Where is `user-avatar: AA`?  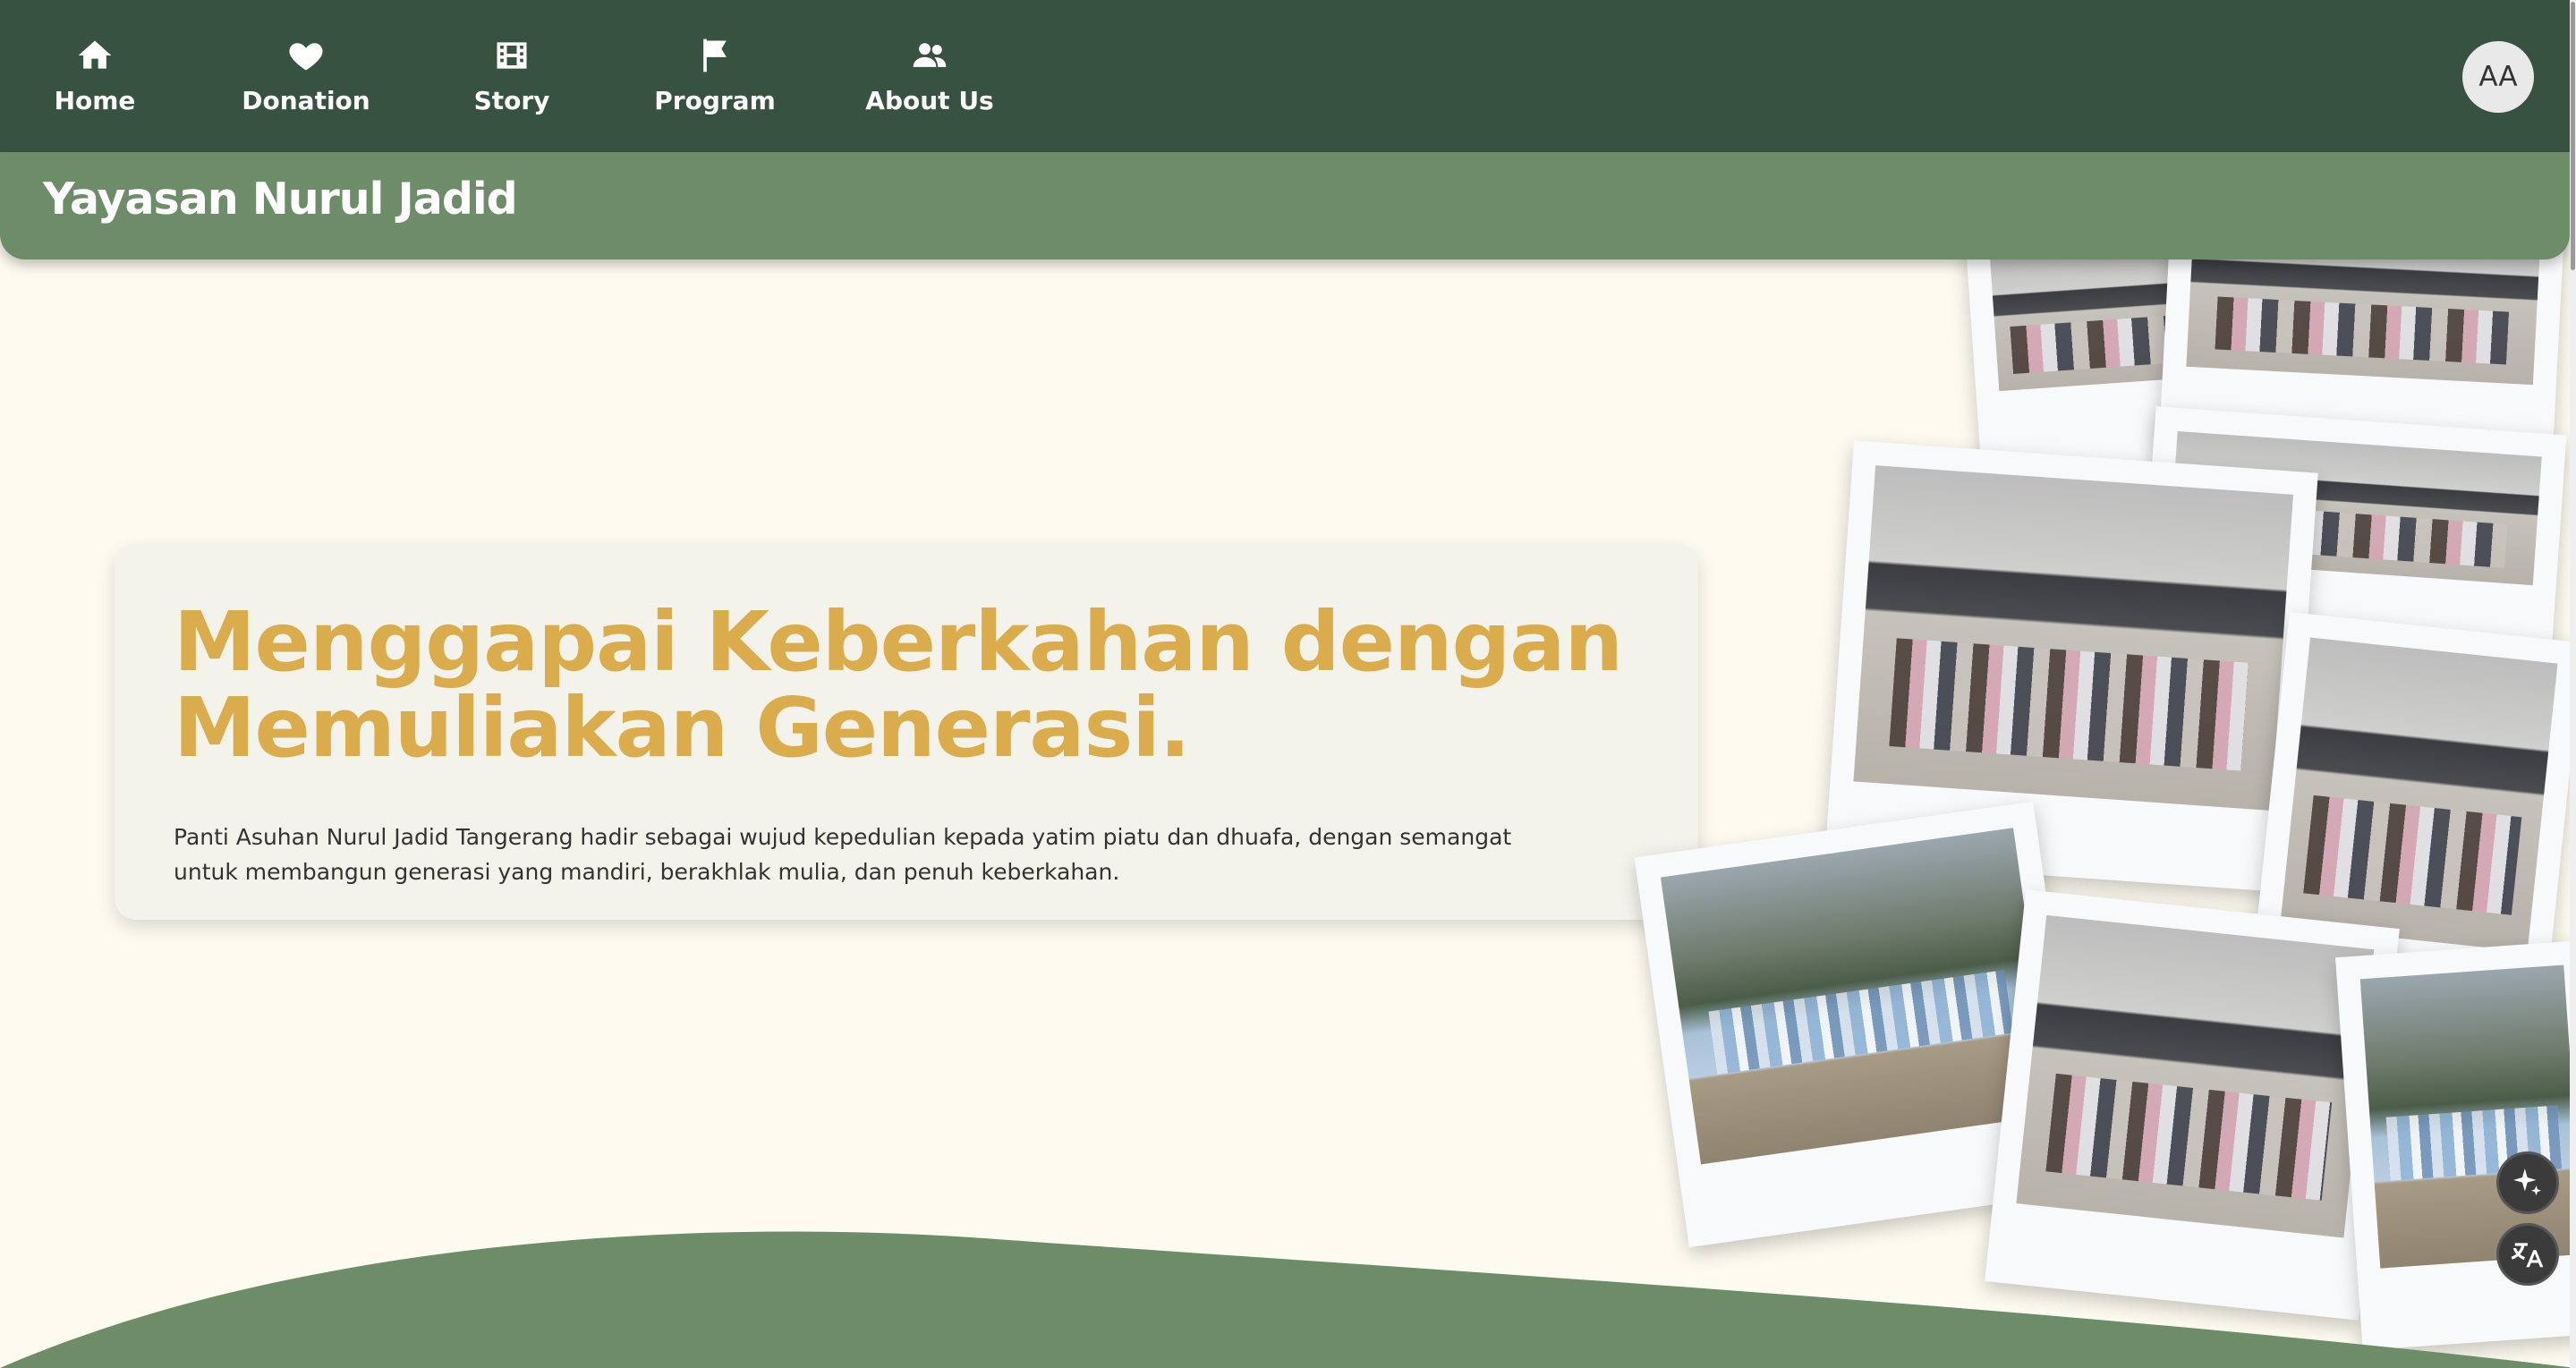
user-avatar: AA is located at coordinates (2498, 77).